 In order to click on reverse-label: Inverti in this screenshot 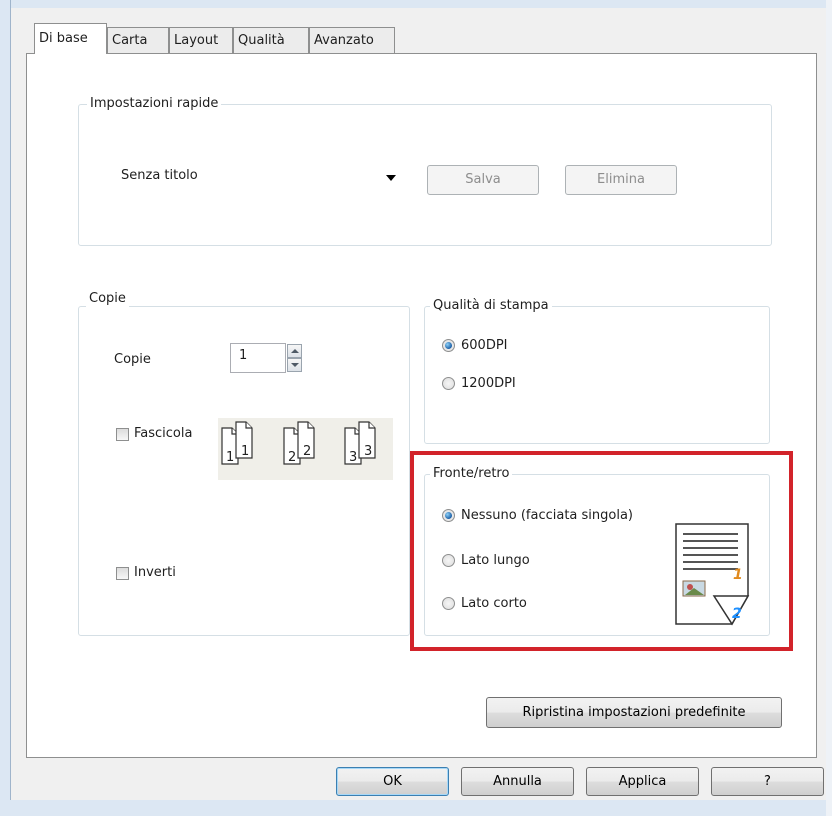, I will do `click(155, 572)`.